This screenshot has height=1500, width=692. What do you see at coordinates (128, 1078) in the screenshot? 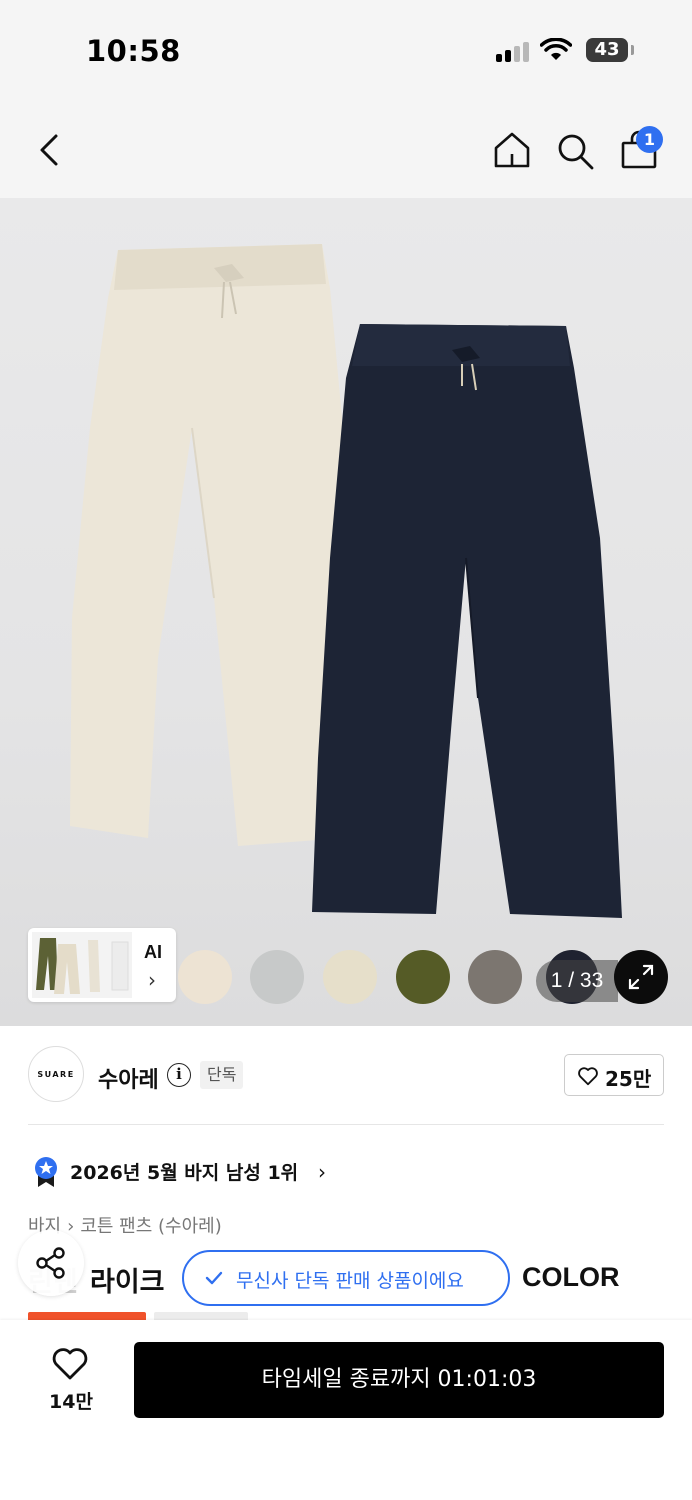
I see `brand-name: 수아레` at bounding box center [128, 1078].